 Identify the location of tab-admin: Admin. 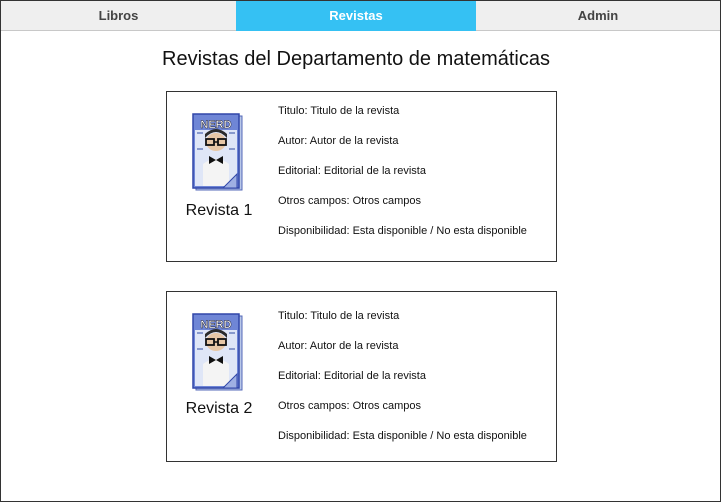
(598, 16).